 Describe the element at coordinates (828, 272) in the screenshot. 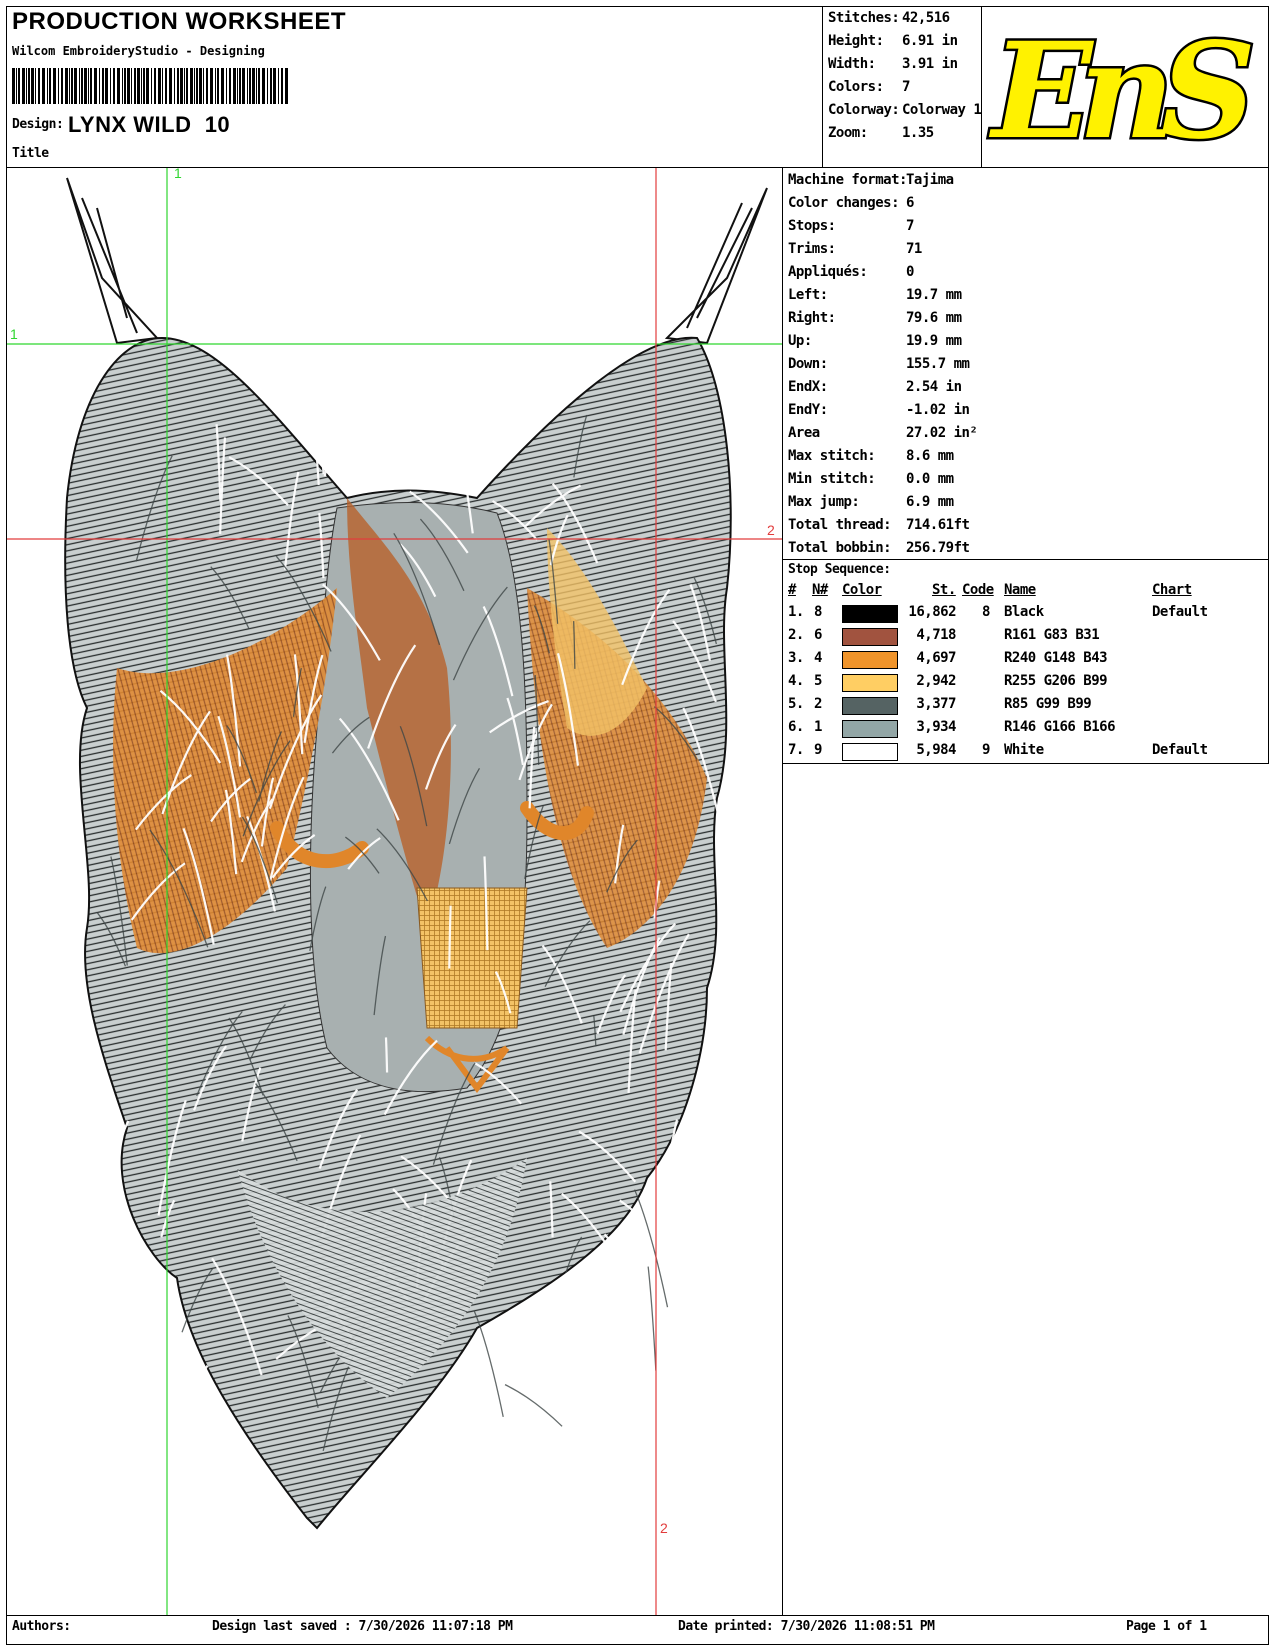

I see `machine-label: Appliqués:` at that location.